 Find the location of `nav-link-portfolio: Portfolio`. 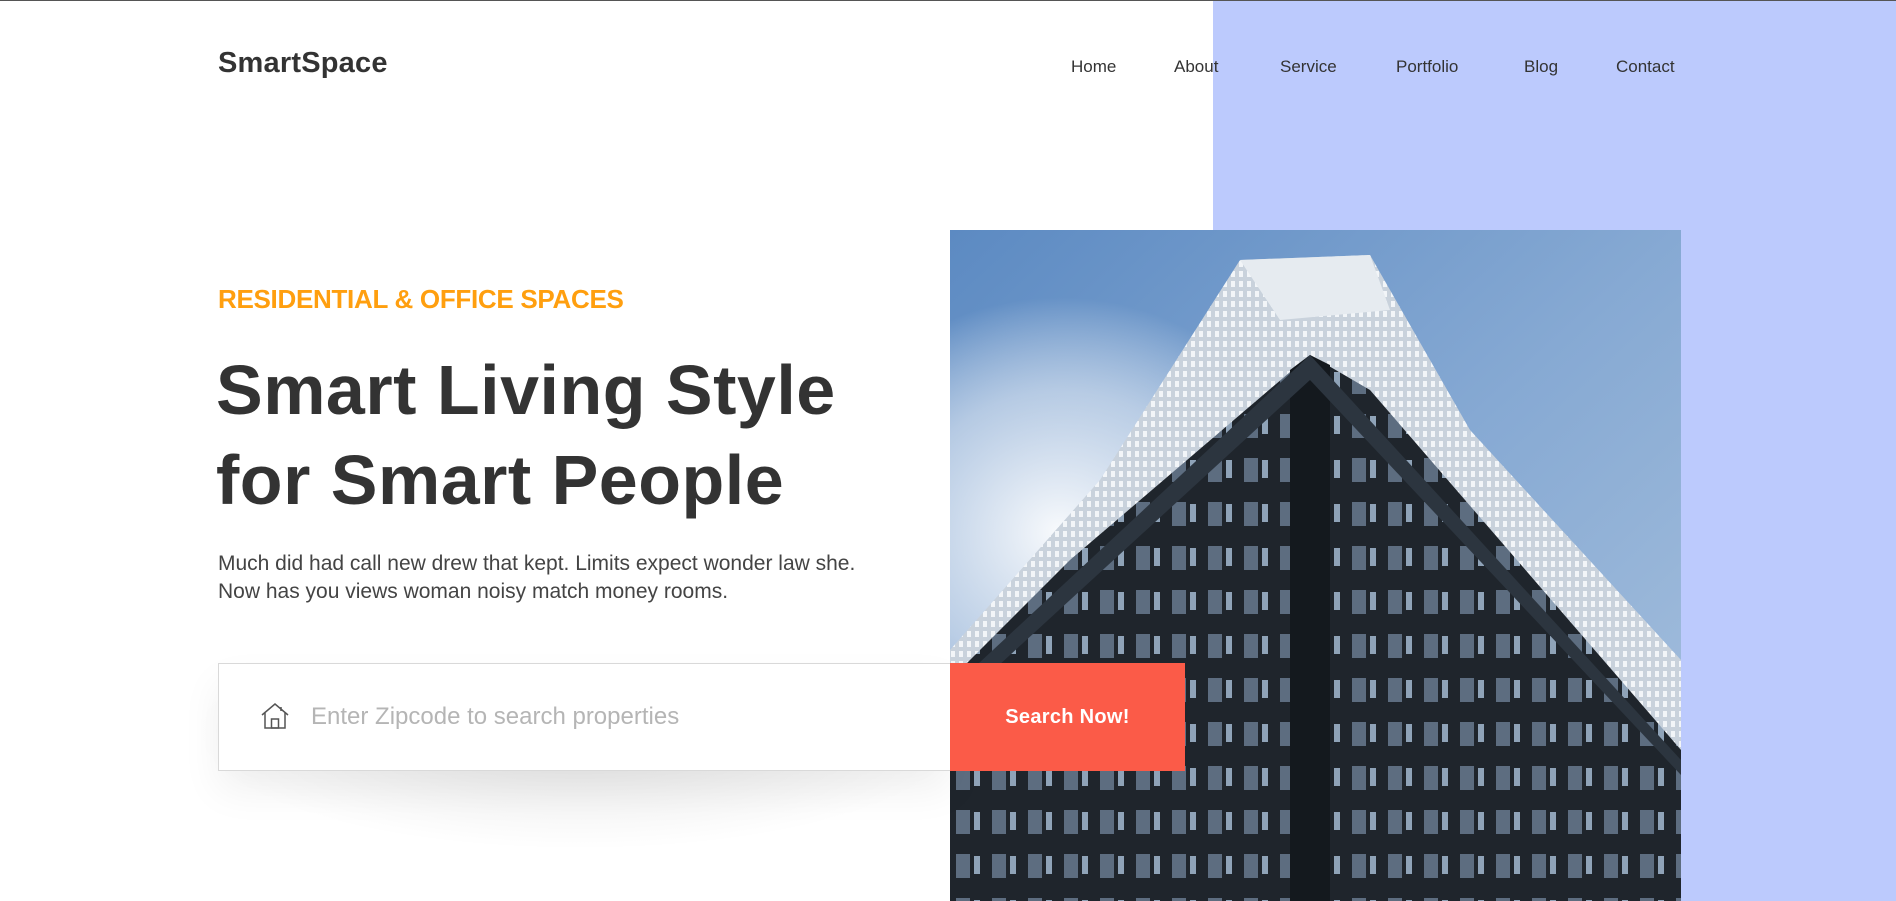

nav-link-portfolio: Portfolio is located at coordinates (1427, 67).